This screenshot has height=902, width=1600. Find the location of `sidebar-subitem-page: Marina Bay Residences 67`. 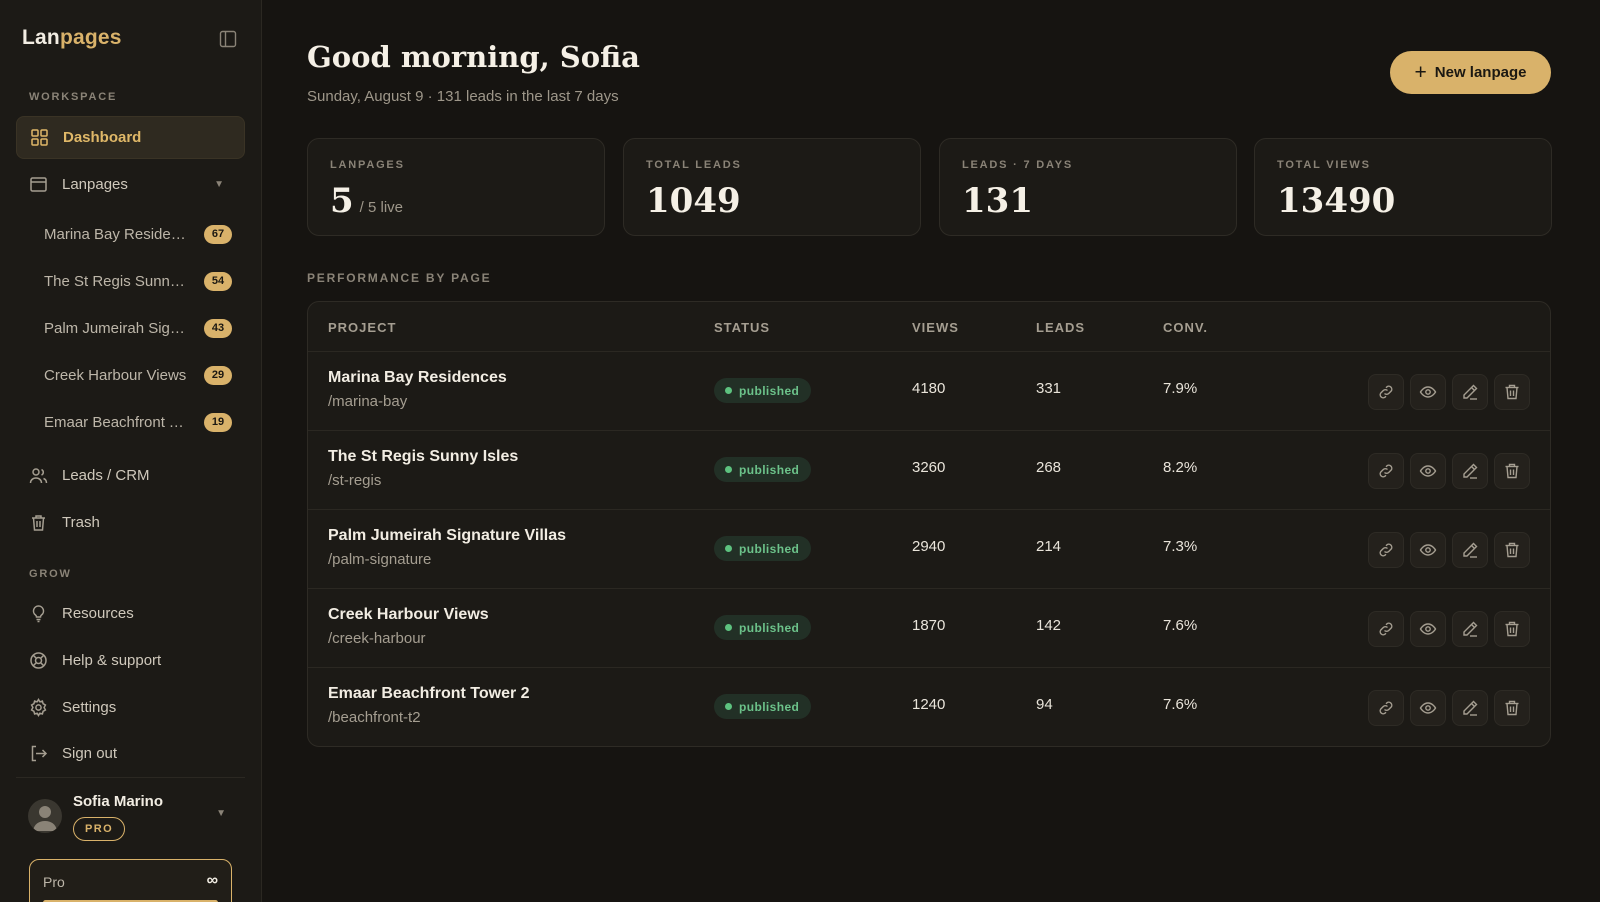

sidebar-subitem-page: Marina Bay Residences 67 is located at coordinates (138, 234).